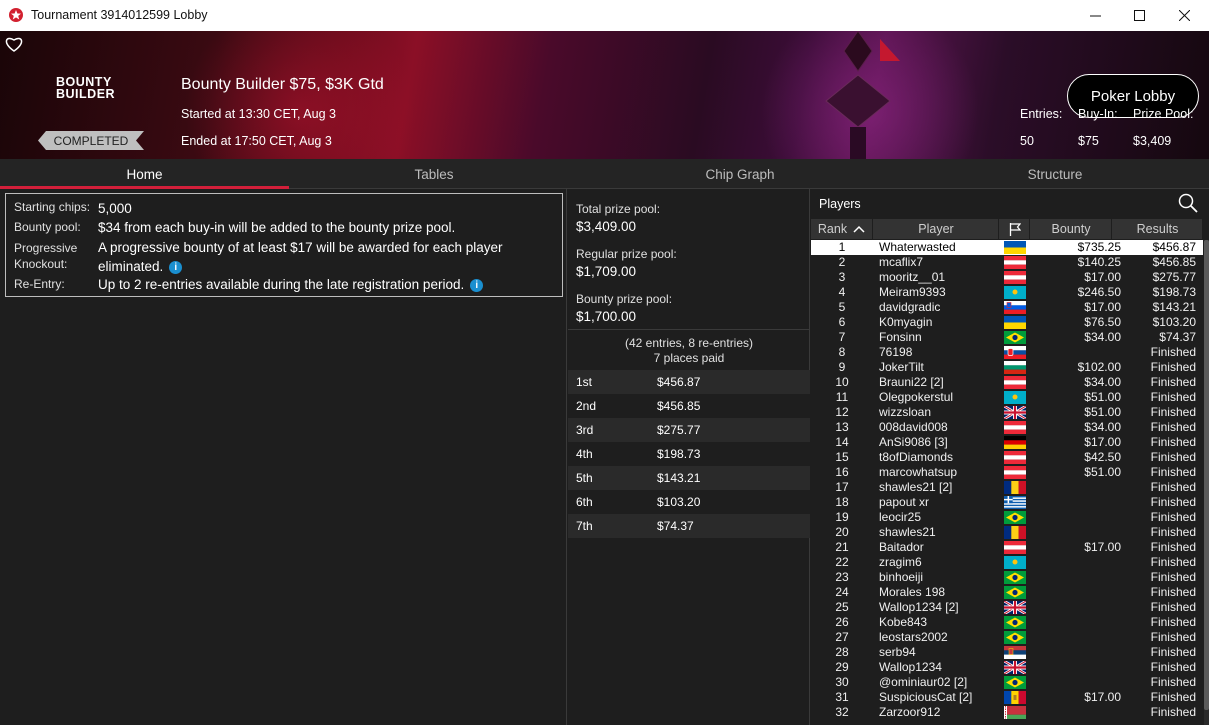  Describe the element at coordinates (434, 174) in the screenshot. I see `tab-tables: Tables` at that location.